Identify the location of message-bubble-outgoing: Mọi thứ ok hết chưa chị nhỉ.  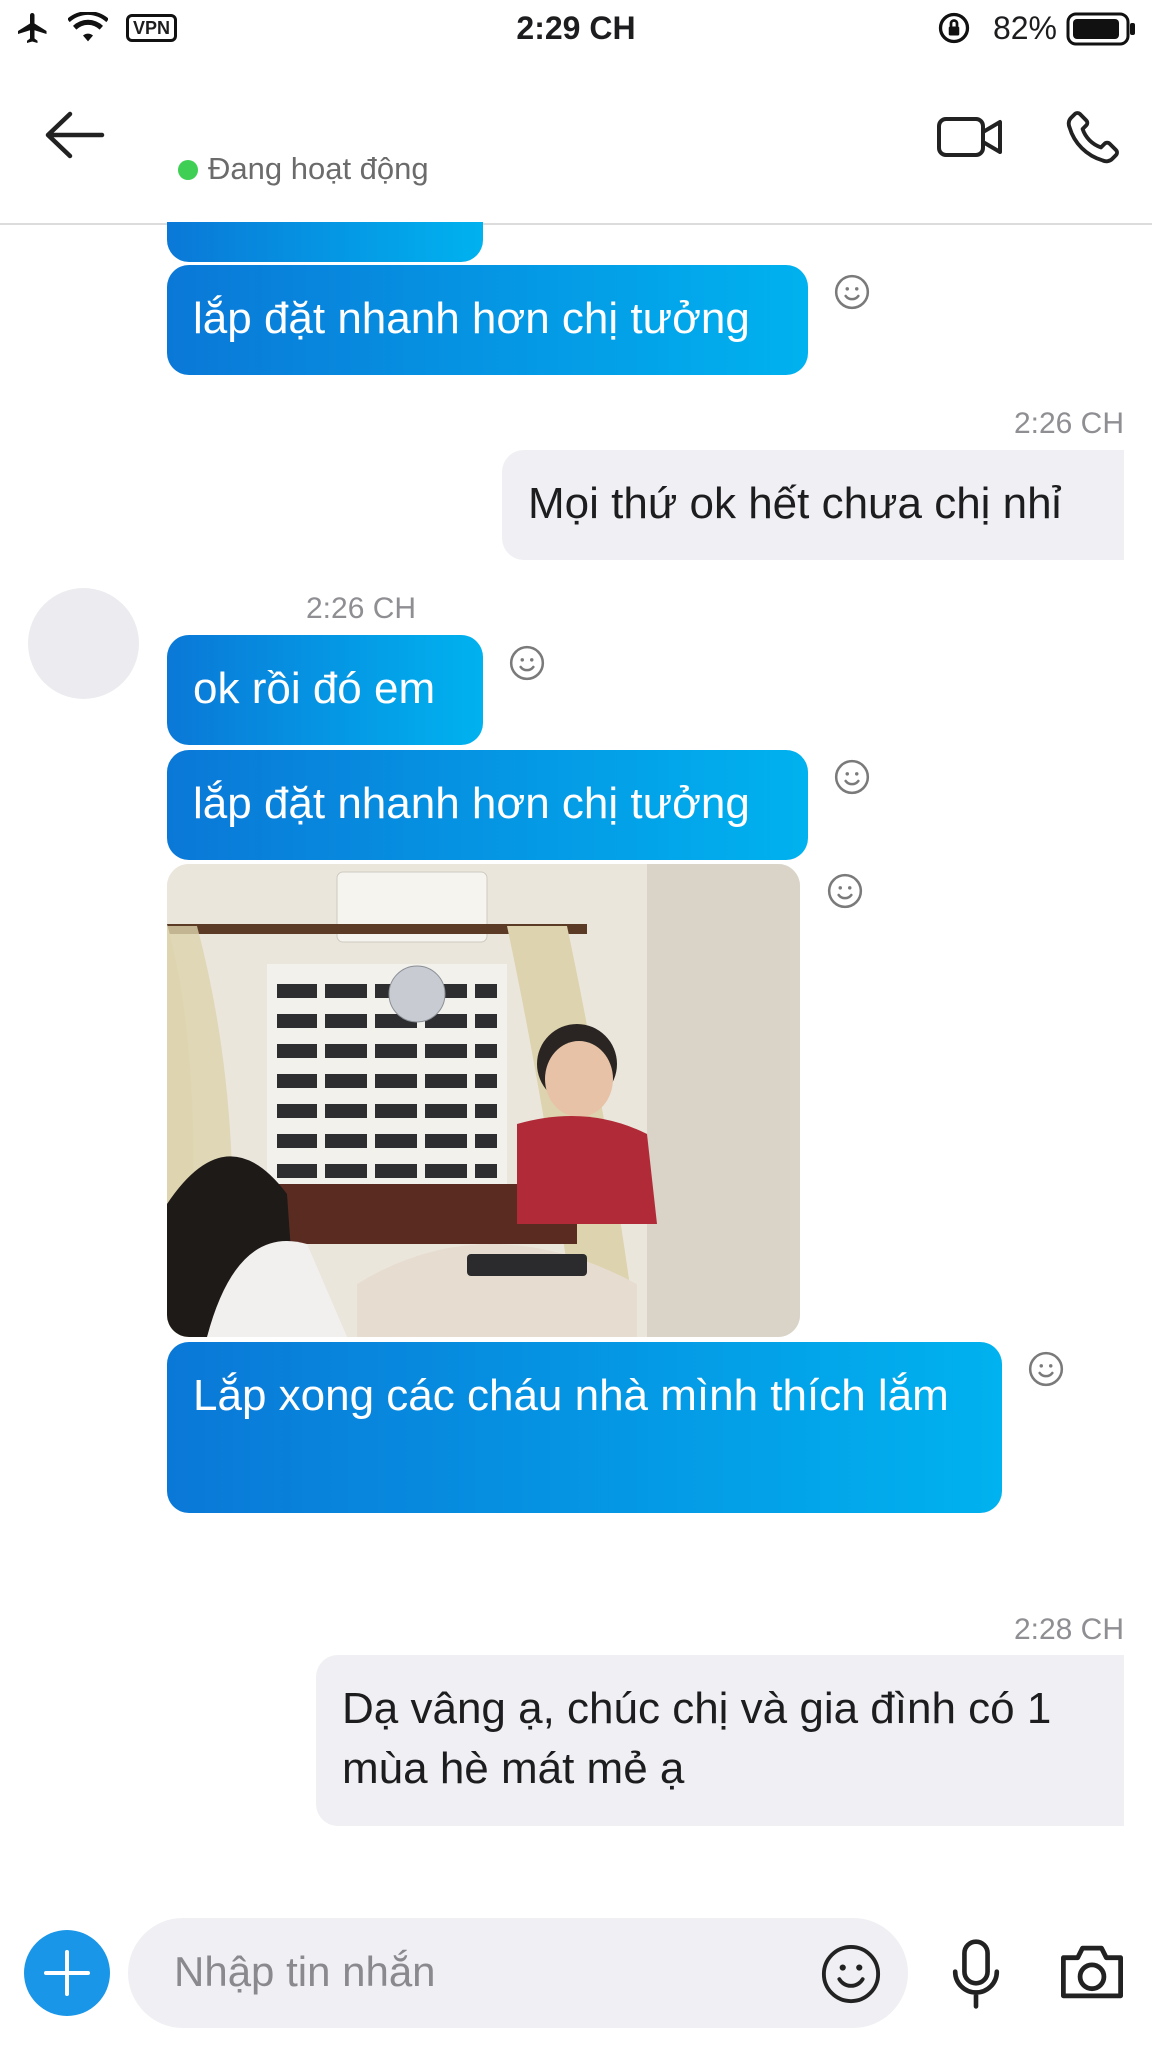
(813, 505).